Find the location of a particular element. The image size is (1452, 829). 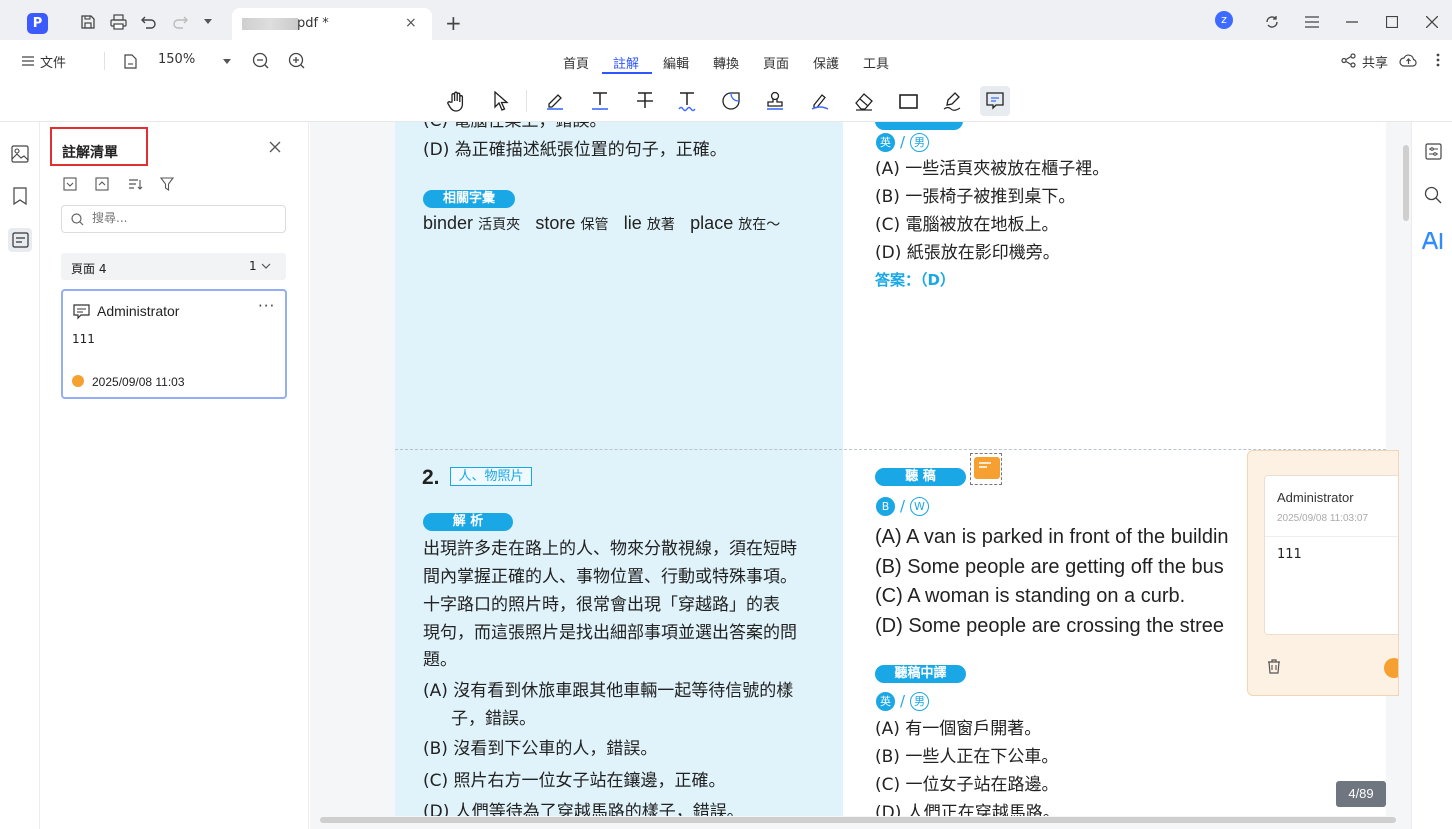

pen-tool-icon is located at coordinates (820, 101).